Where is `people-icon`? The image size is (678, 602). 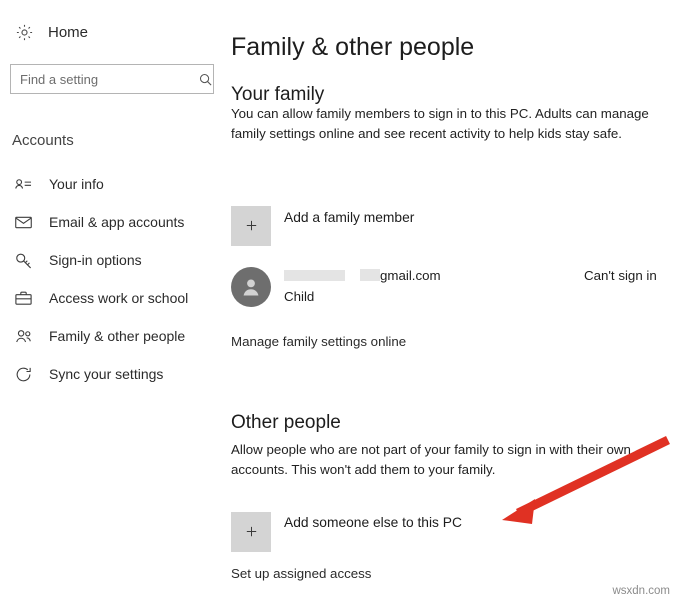 people-icon is located at coordinates (23, 336).